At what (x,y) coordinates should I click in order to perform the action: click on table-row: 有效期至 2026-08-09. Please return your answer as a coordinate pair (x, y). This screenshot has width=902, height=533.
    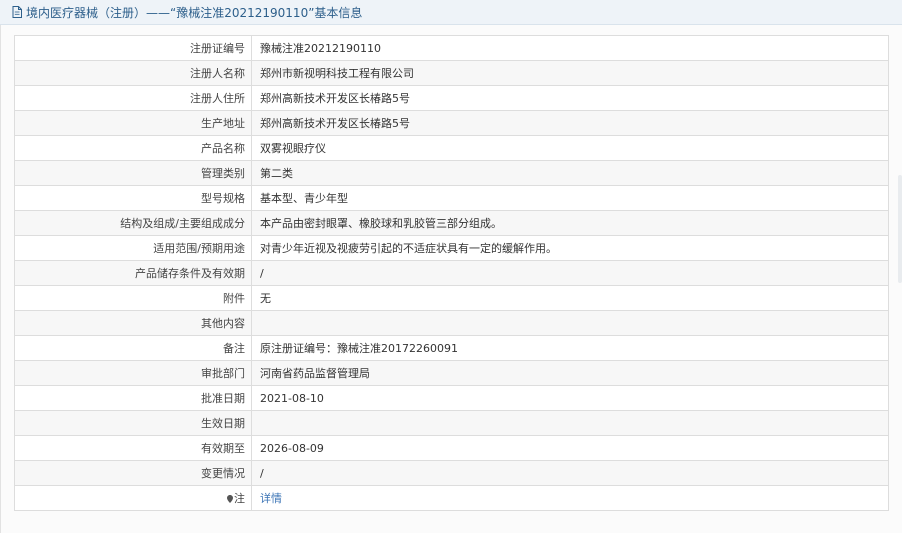
    Looking at the image, I should click on (451, 448).